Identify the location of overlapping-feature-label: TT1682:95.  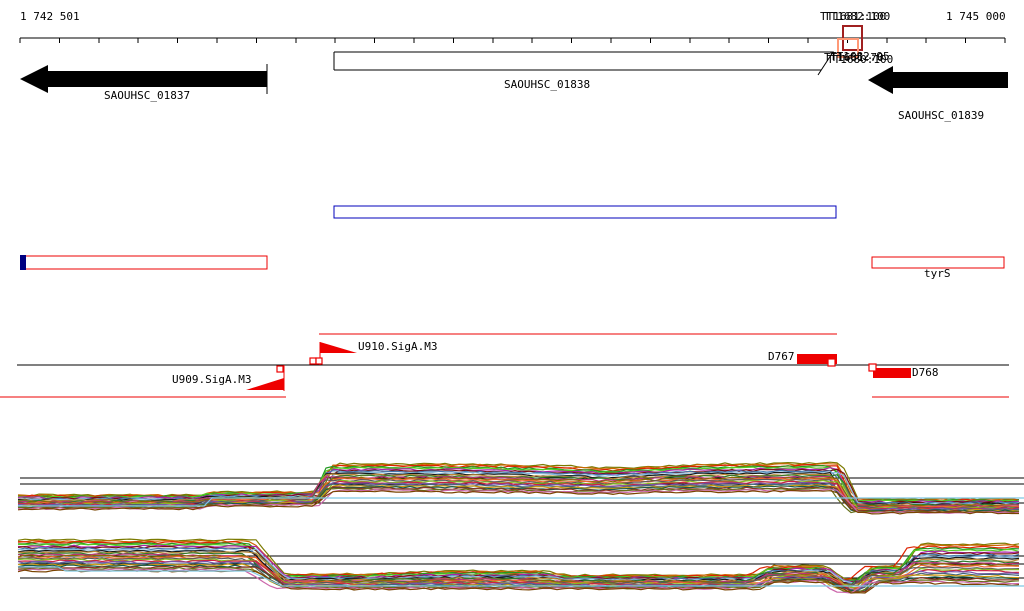
(860, 56).